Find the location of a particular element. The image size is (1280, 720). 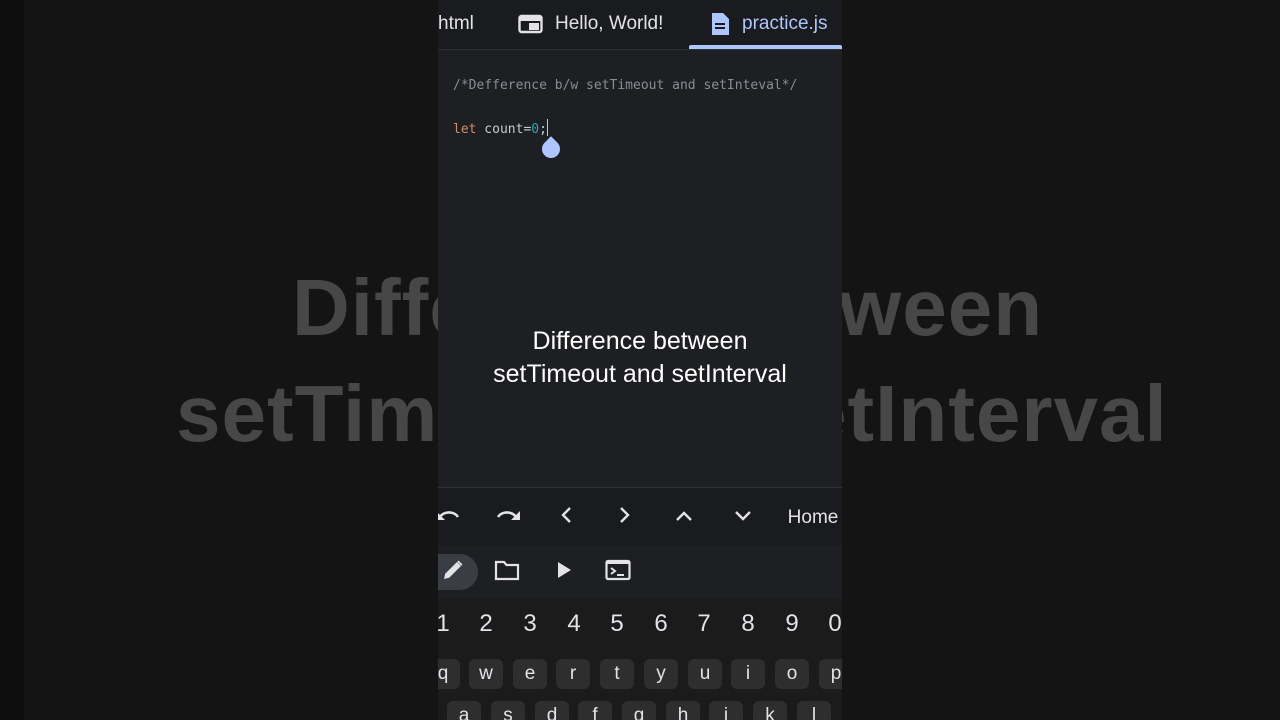

undo-button is located at coordinates (452, 517).